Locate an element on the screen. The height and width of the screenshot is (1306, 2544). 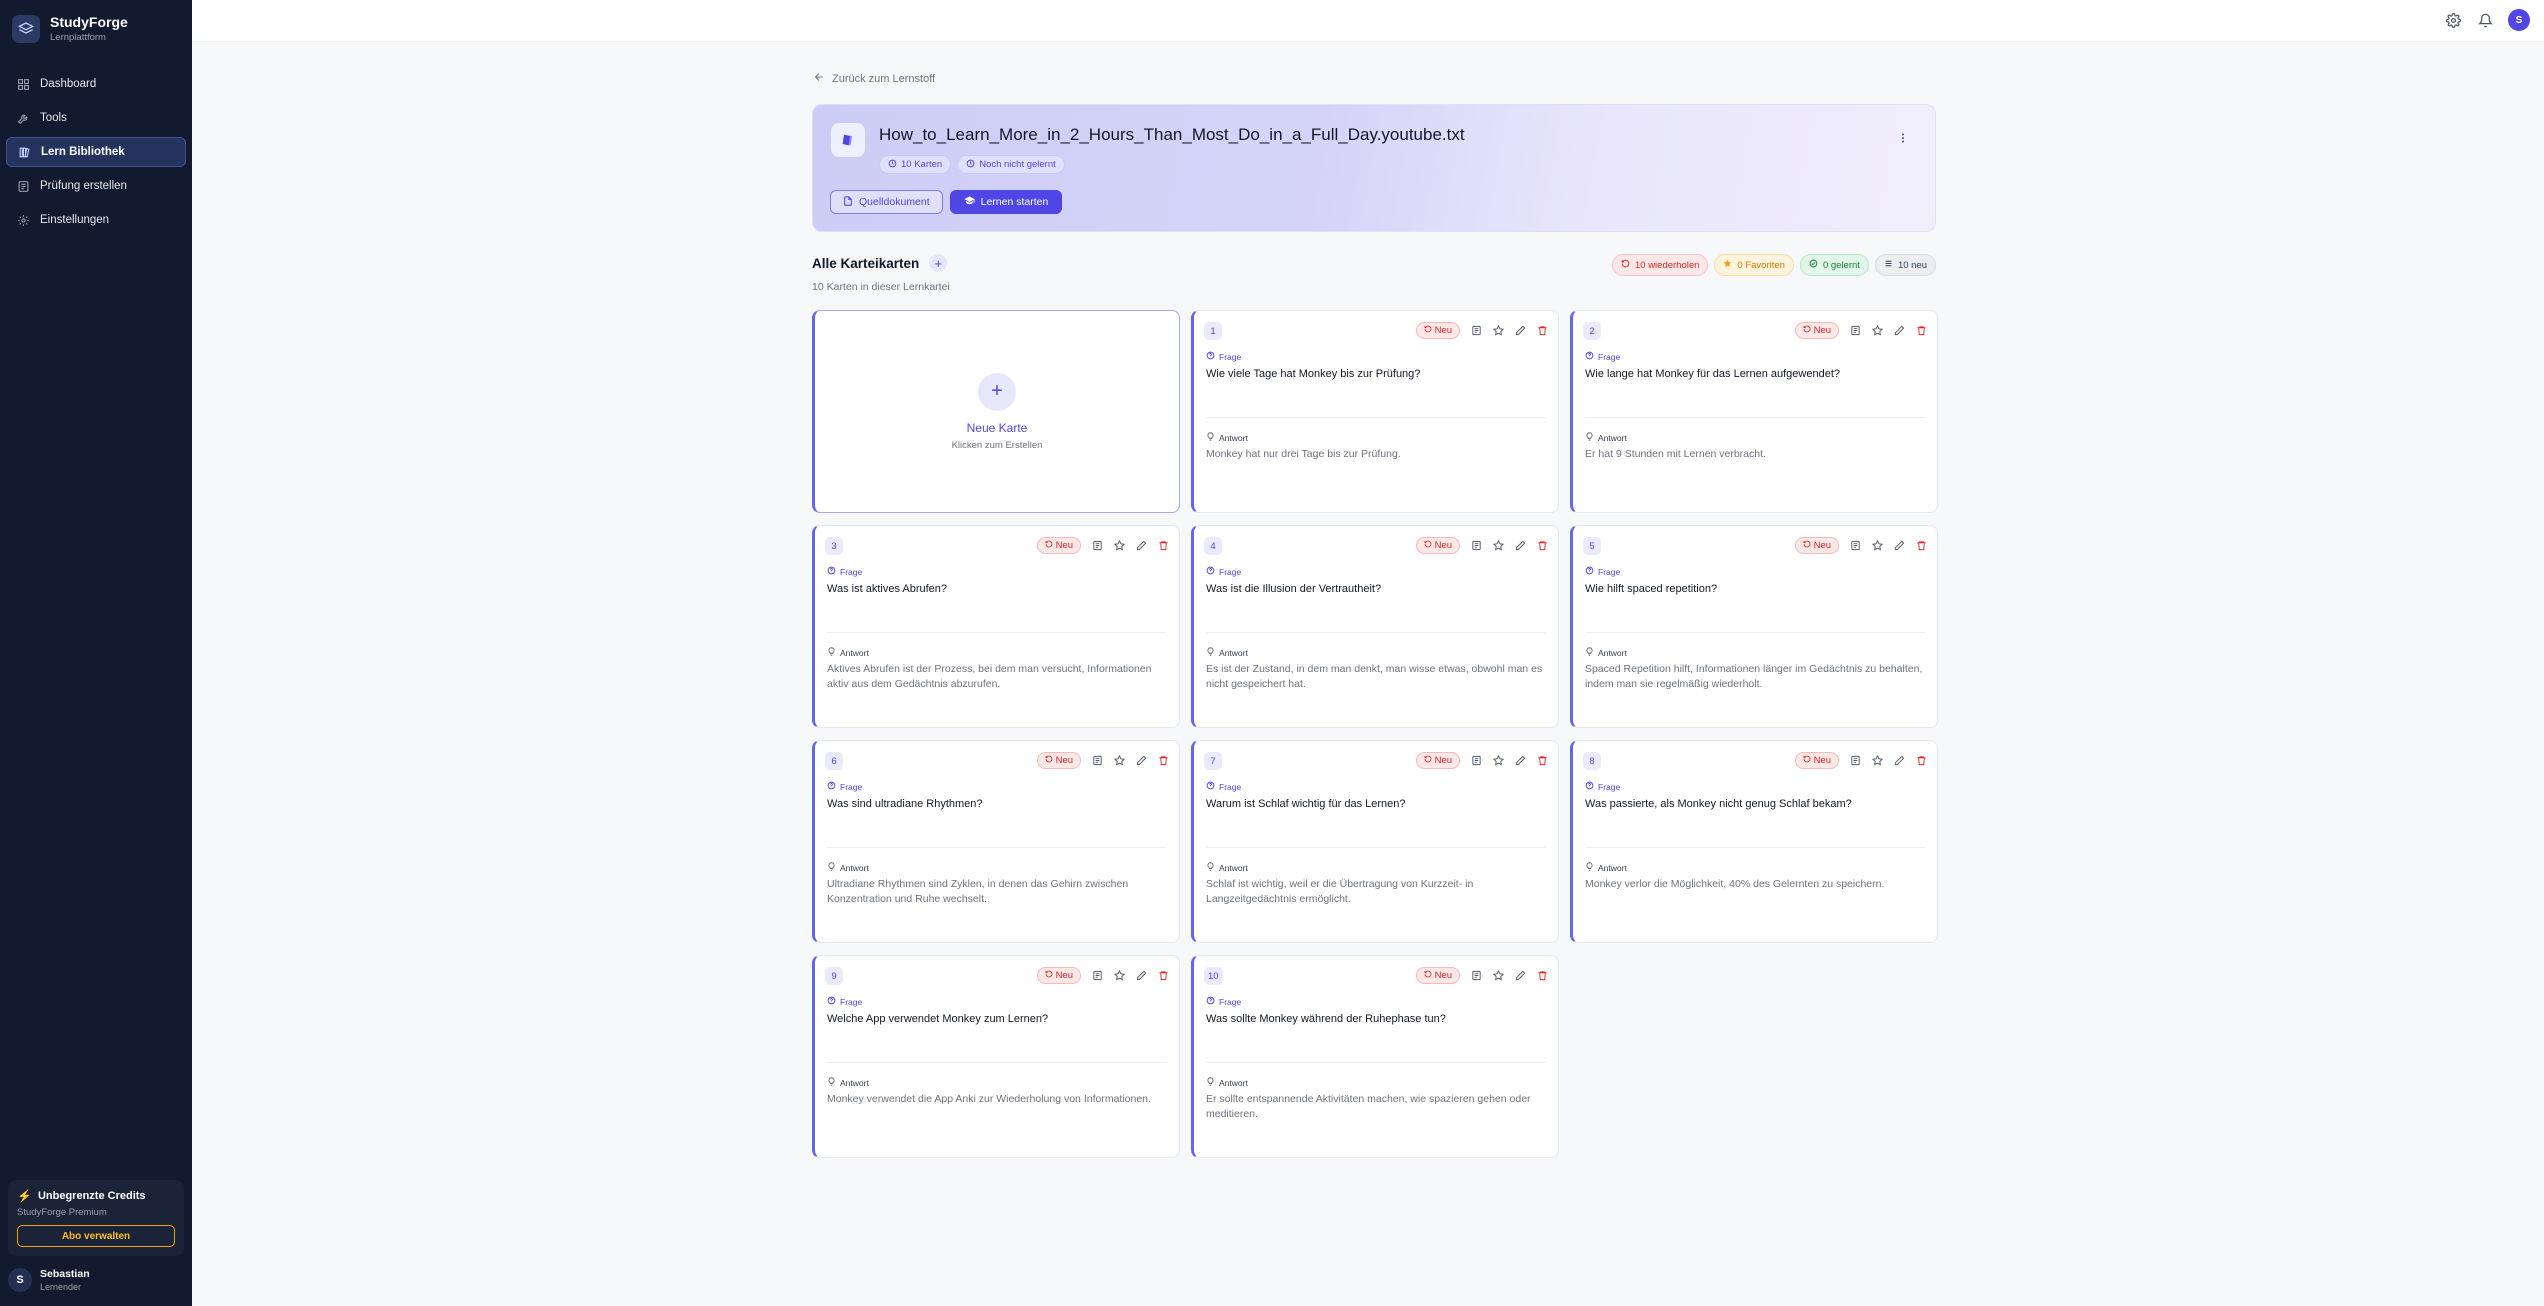
bell-icon is located at coordinates (2485, 20).